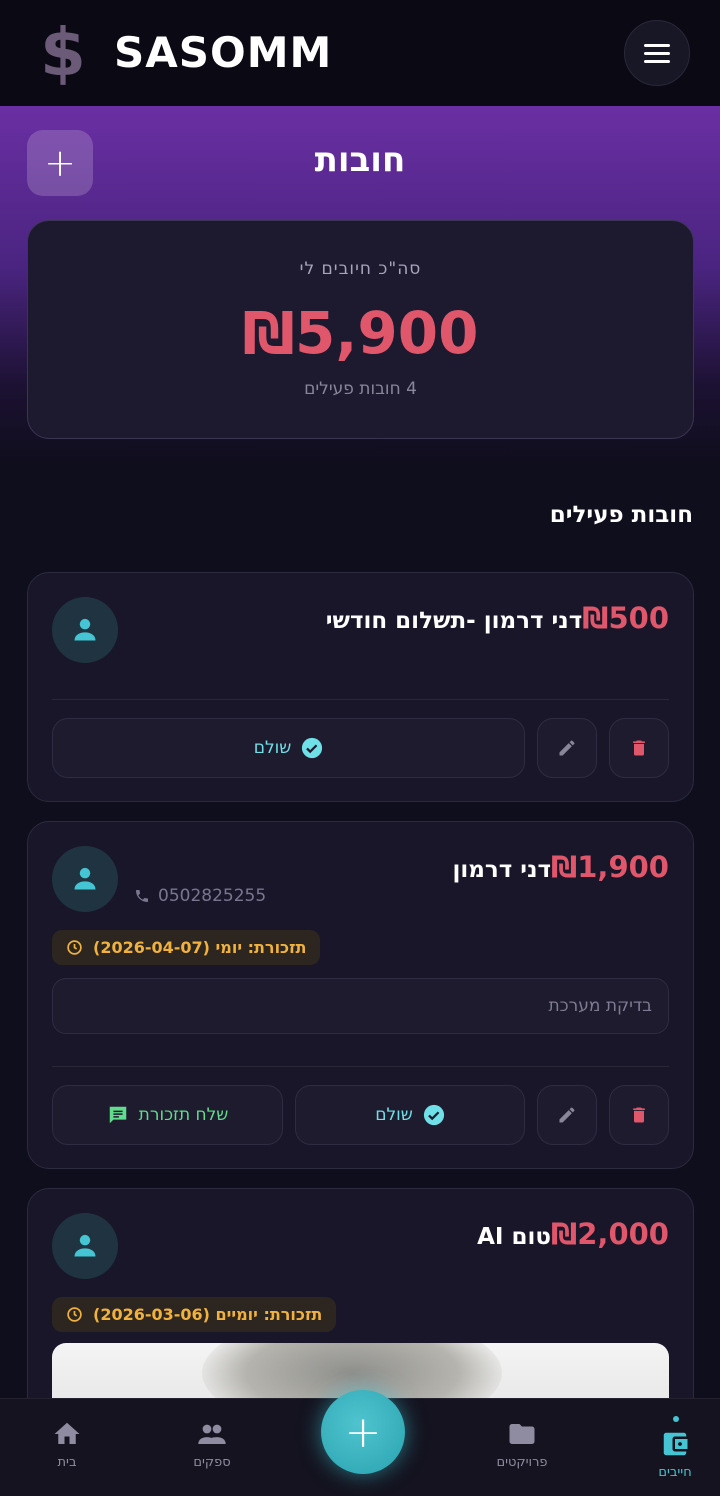  I want to click on brand-name: SASOMM, so click(223, 52).